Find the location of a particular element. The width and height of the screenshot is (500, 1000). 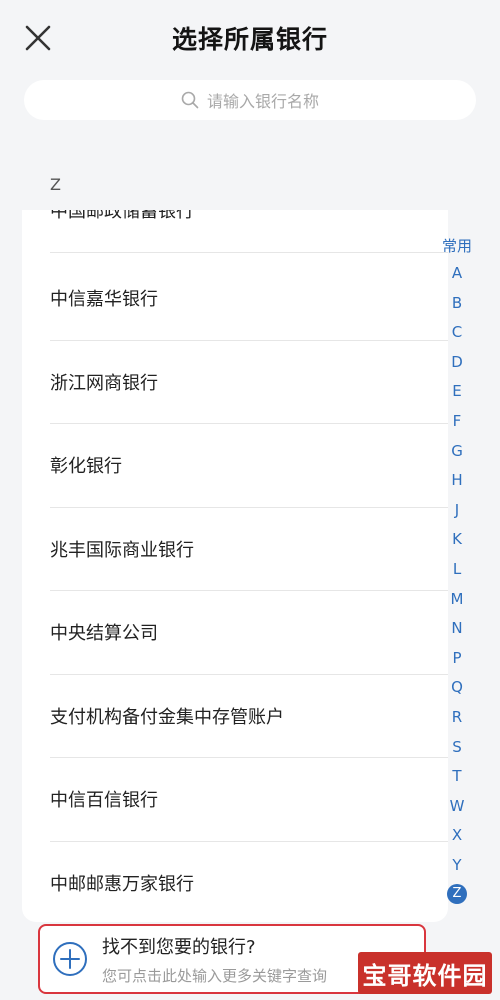

index-letter: A is located at coordinates (457, 274).